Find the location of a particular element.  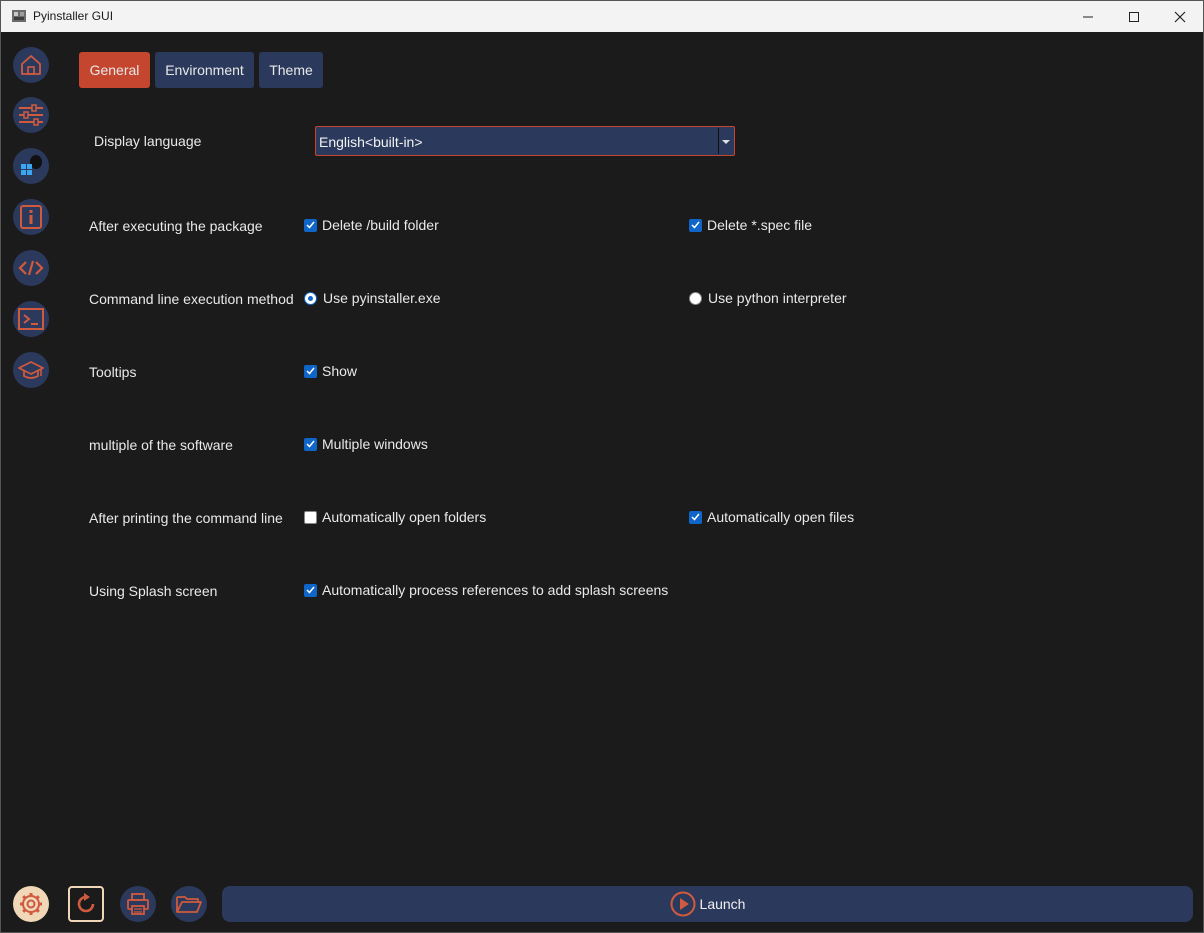

chevron-down-icon is located at coordinates (726, 142).